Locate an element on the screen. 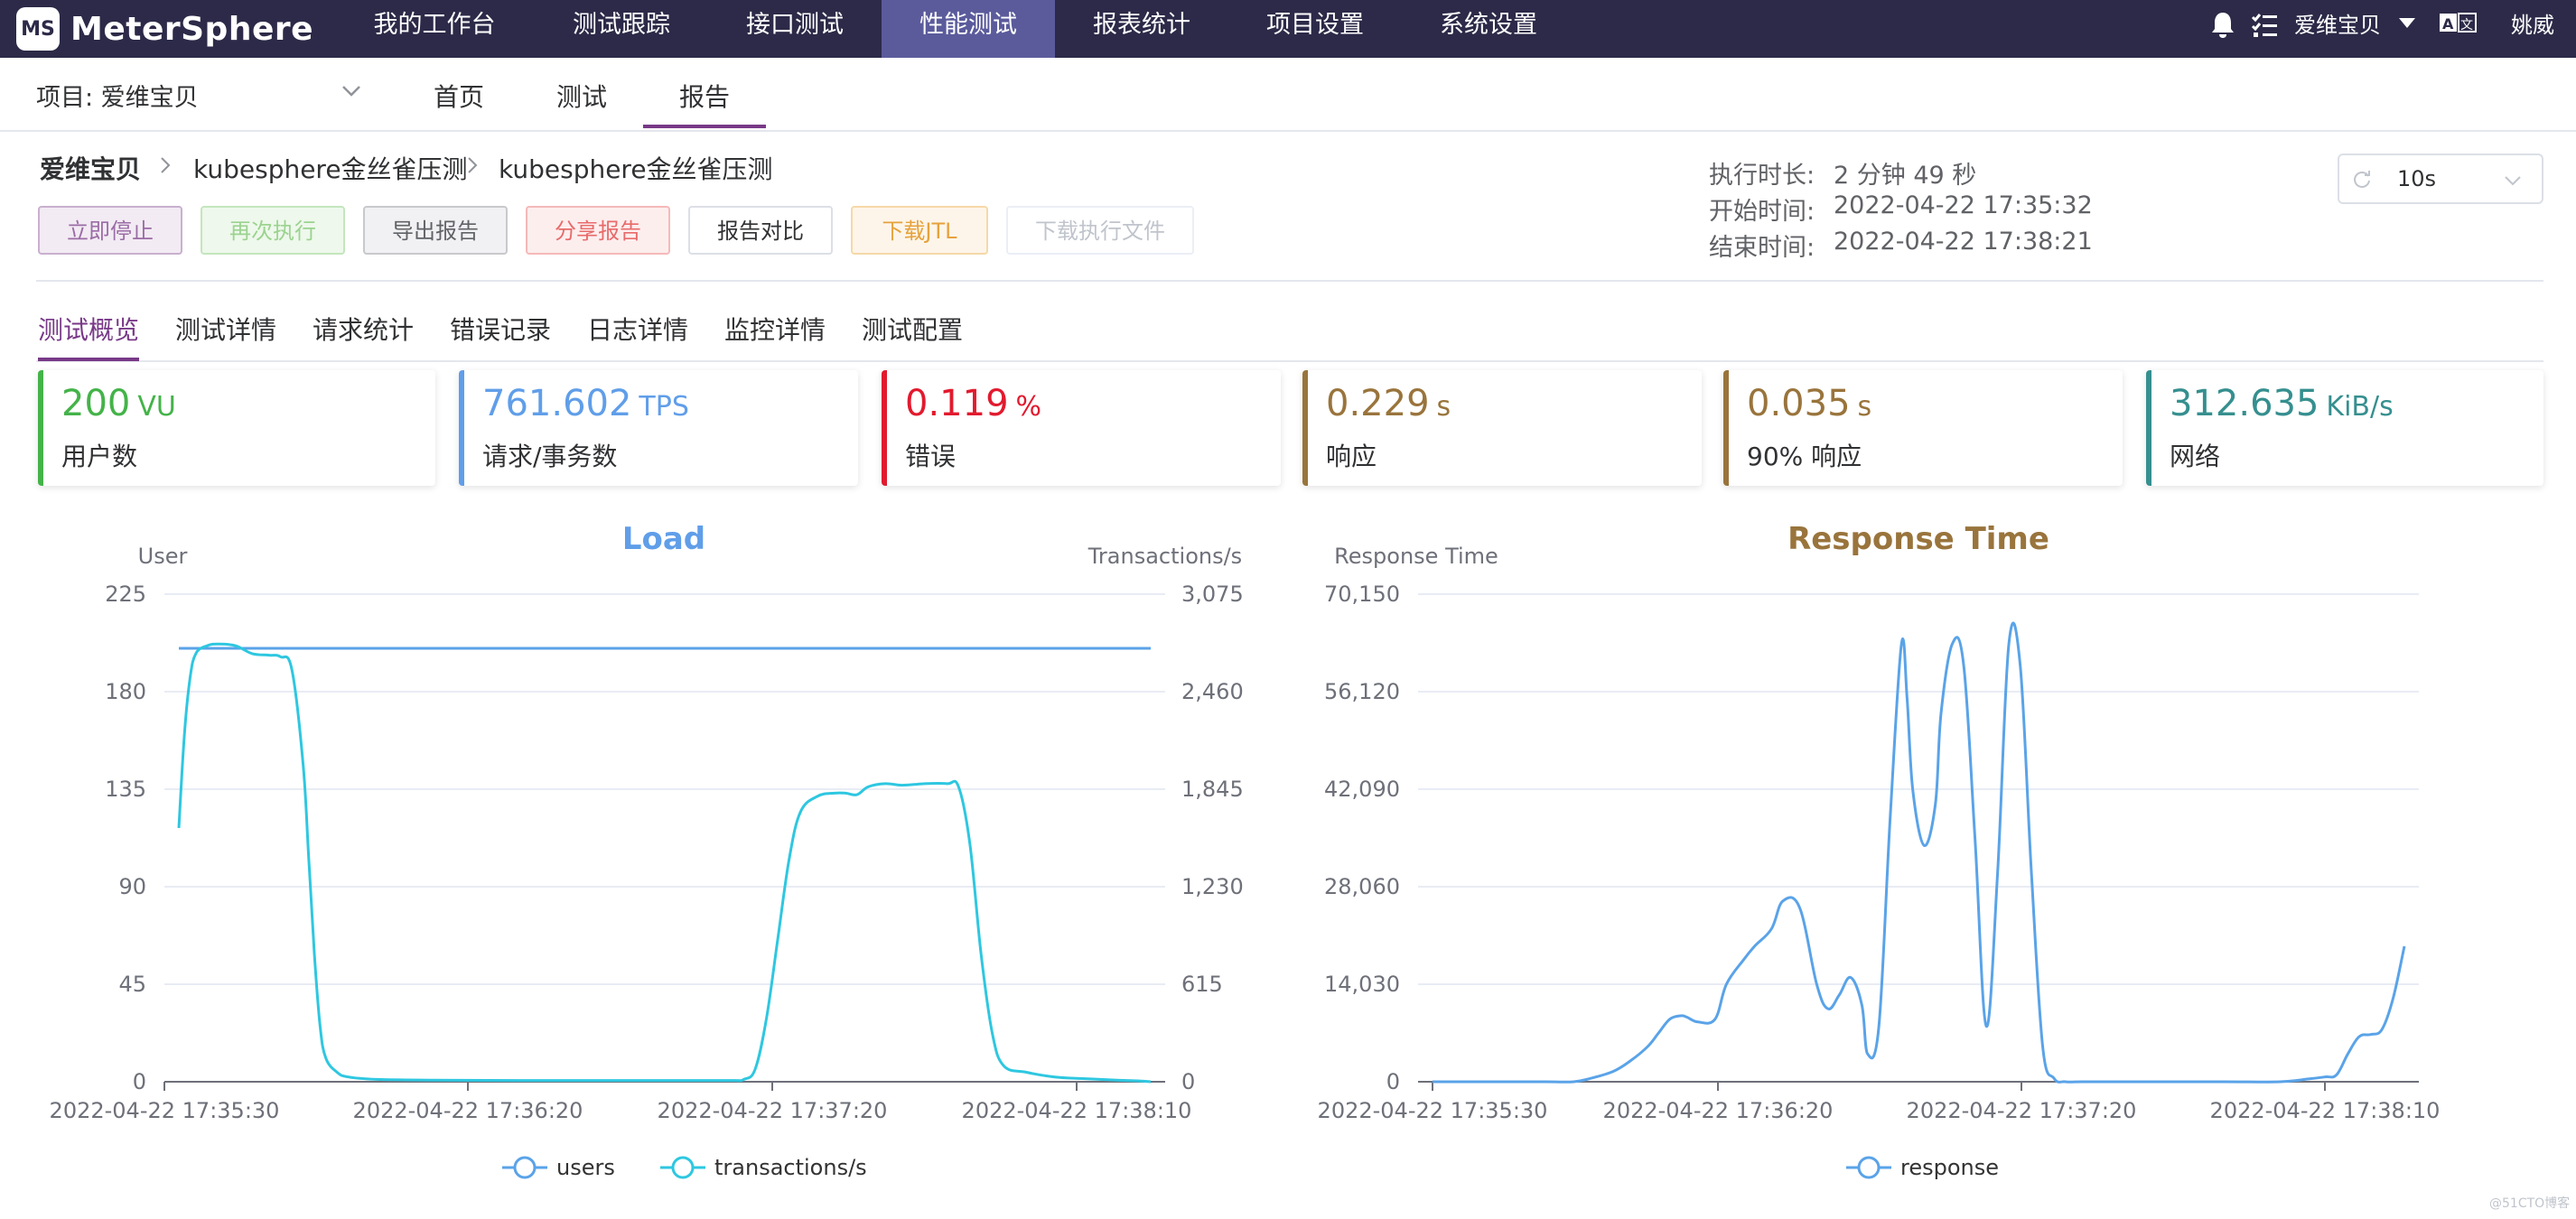 The height and width of the screenshot is (1219, 2576). metric-value: 761.602 TPS is located at coordinates (585, 403).